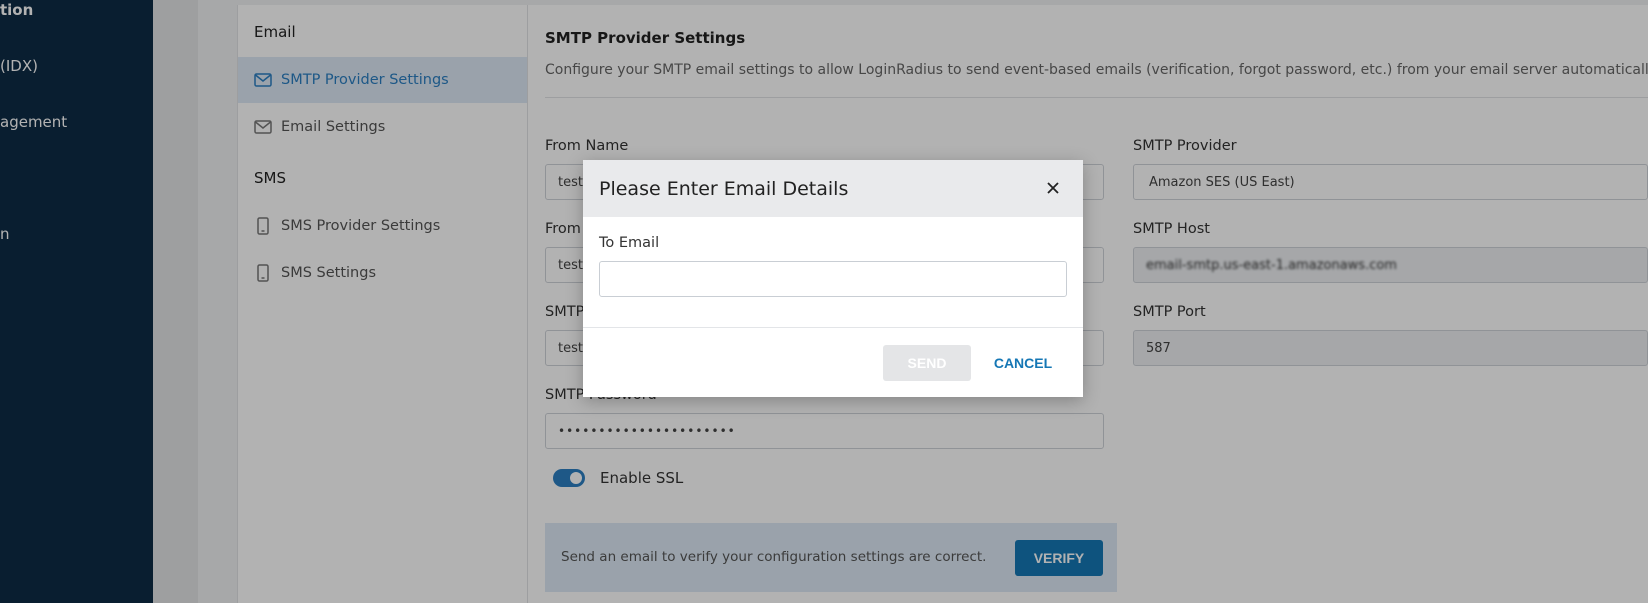 Image resolution: width=1648 pixels, height=603 pixels. I want to click on send-button: SEND, so click(927, 363).